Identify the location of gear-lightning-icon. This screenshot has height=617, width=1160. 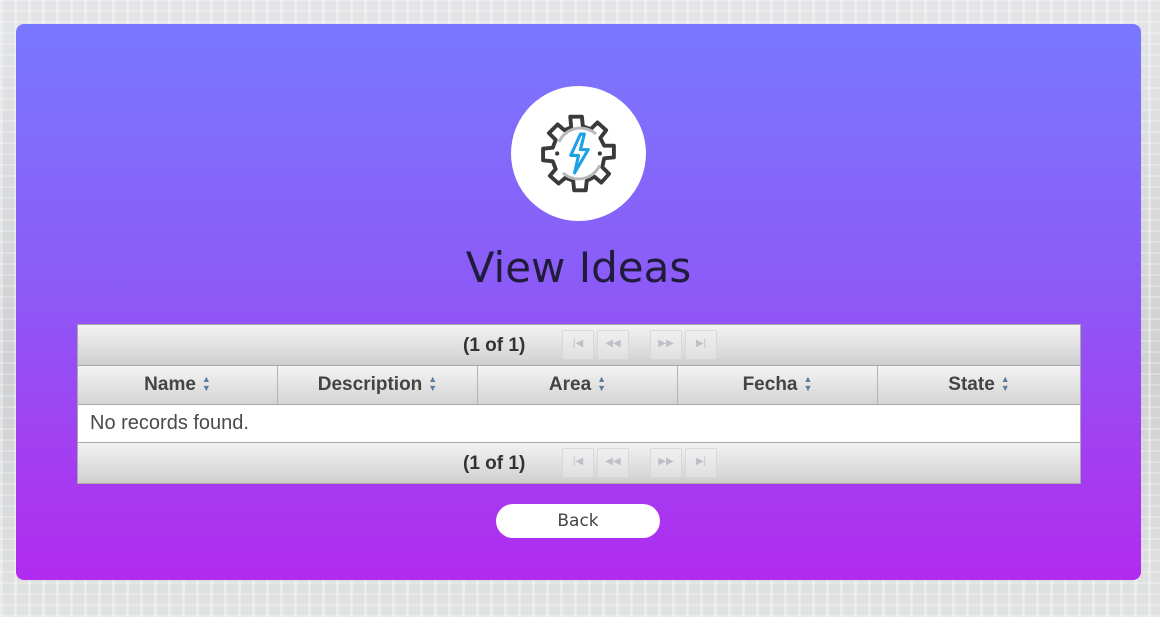
(578, 153).